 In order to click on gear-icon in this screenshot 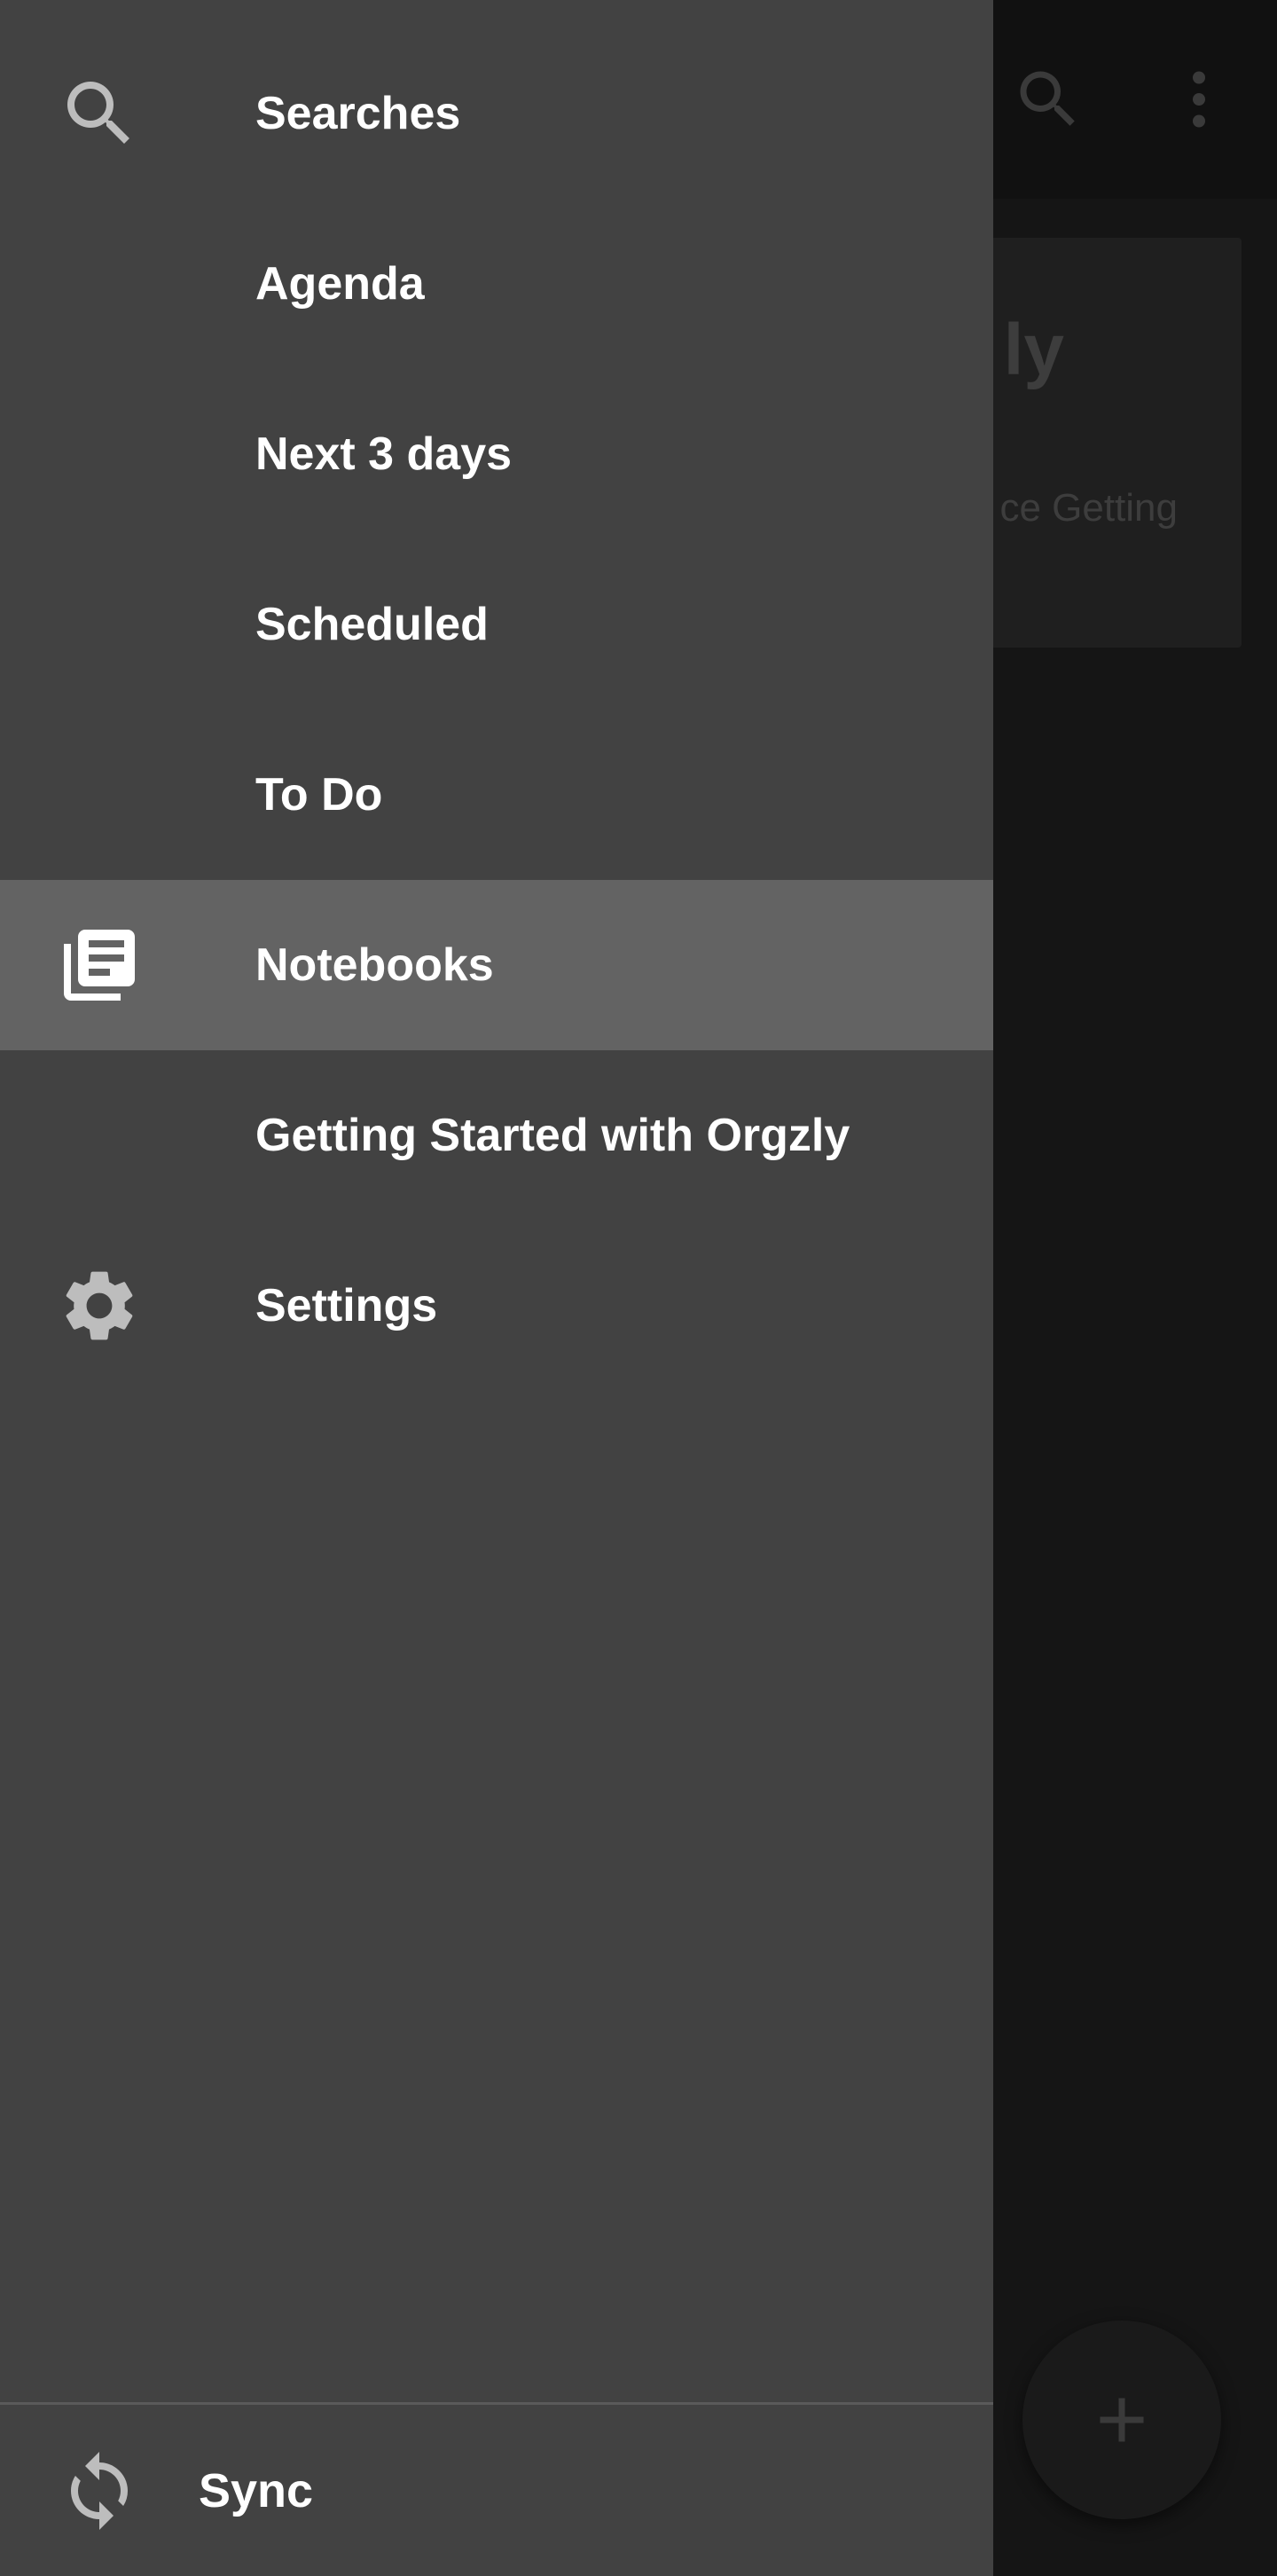, I will do `click(99, 1305)`.